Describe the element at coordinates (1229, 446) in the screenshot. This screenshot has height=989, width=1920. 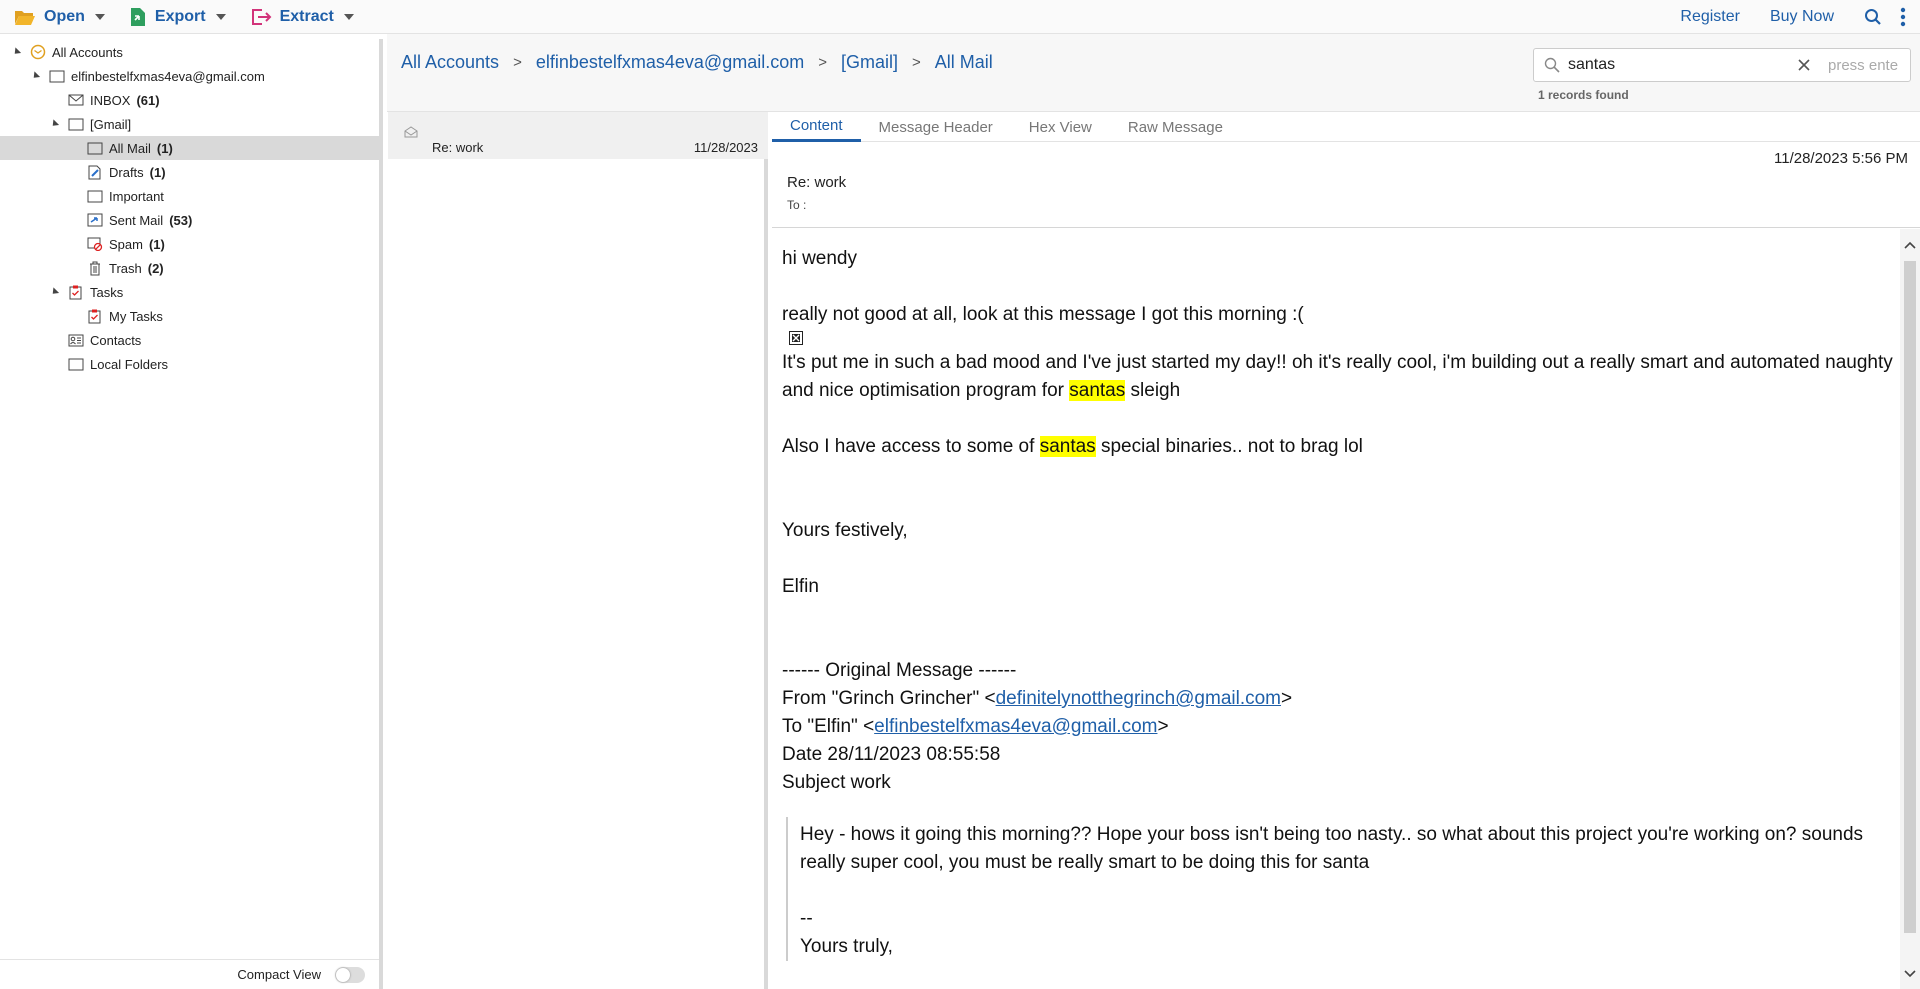
I see `body-text: special binaries.. not to brag lol` at that location.